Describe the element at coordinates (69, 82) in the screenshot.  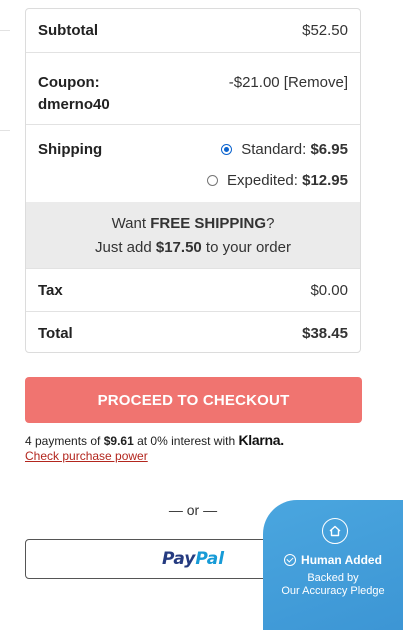
I see `coupon-label: Coupon:` at that location.